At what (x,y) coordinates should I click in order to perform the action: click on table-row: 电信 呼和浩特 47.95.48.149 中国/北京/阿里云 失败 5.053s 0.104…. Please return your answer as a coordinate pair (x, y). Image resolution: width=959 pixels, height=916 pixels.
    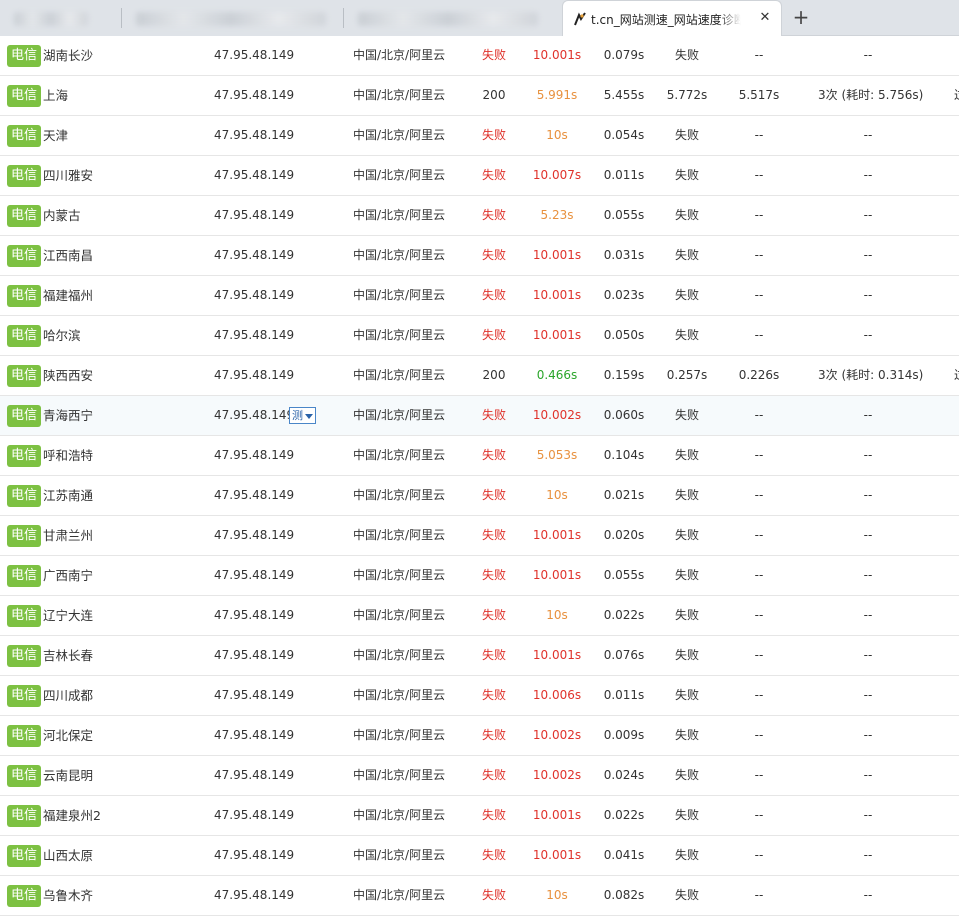
    Looking at the image, I should click on (479, 456).